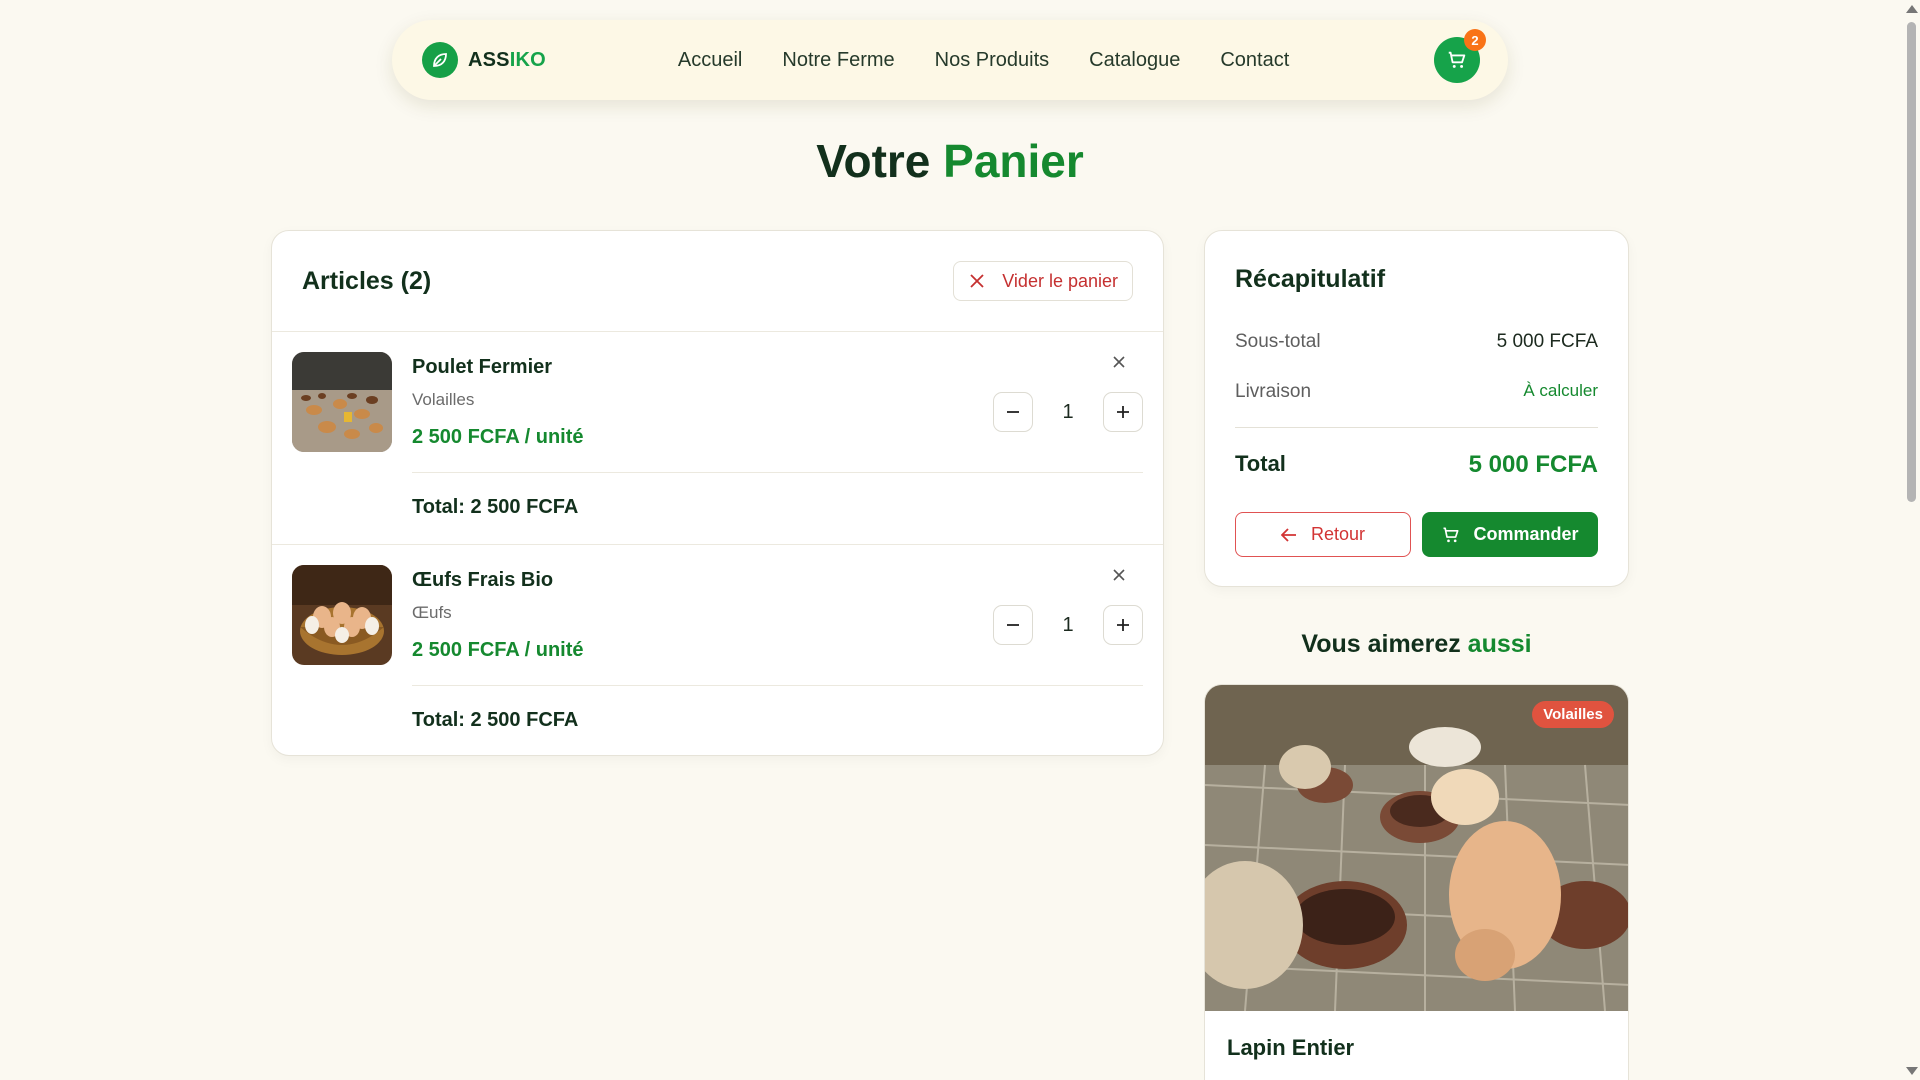 Image resolution: width=1920 pixels, height=1080 pixels. I want to click on nav-link-catalogue: Catalogue, so click(1134, 60).